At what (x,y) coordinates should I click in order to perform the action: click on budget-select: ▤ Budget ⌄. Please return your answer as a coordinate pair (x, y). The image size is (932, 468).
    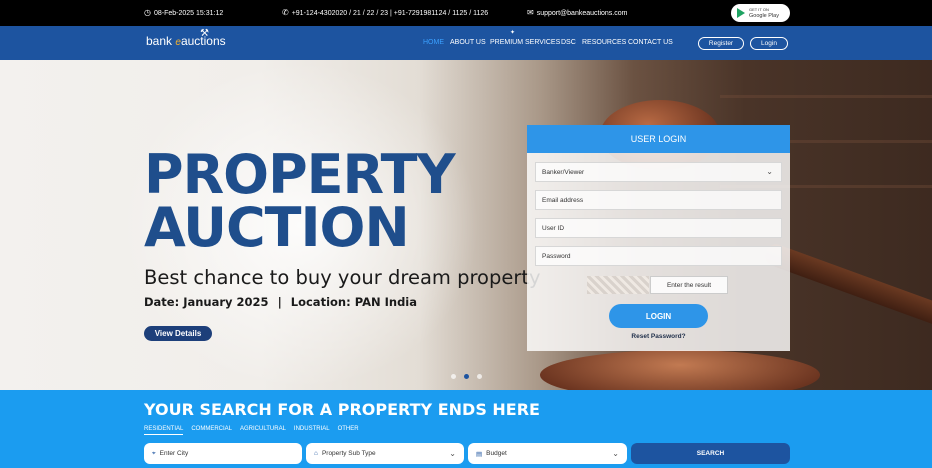
    Looking at the image, I should click on (547, 453).